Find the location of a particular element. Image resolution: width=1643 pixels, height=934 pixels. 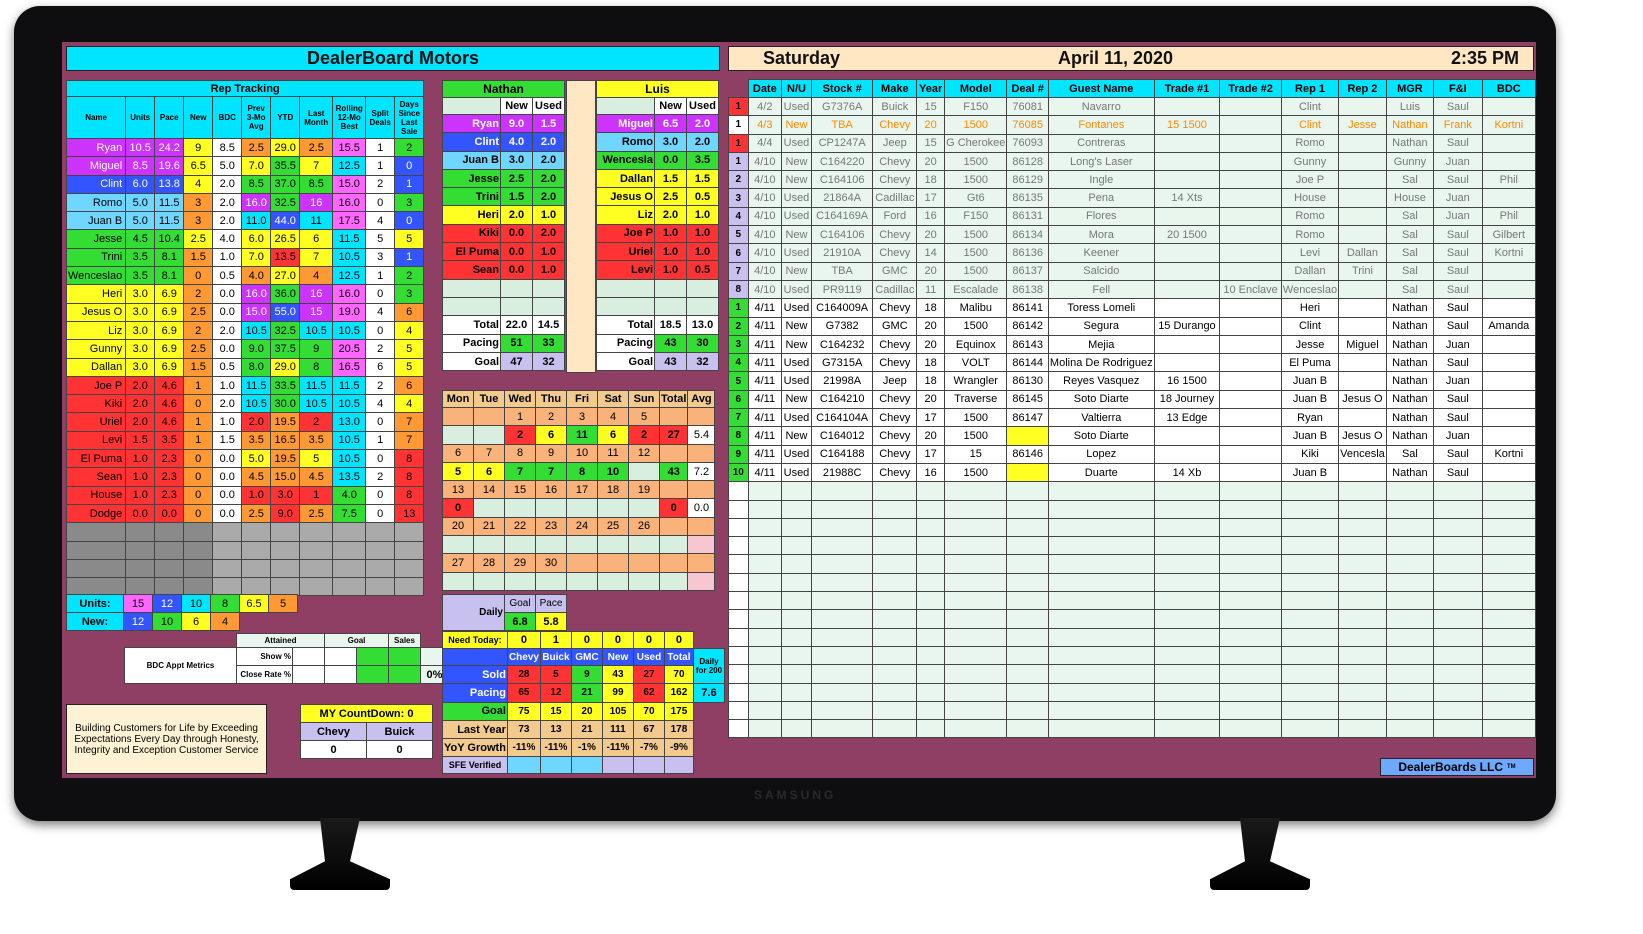

calendar-date: 2 is located at coordinates (551, 416).